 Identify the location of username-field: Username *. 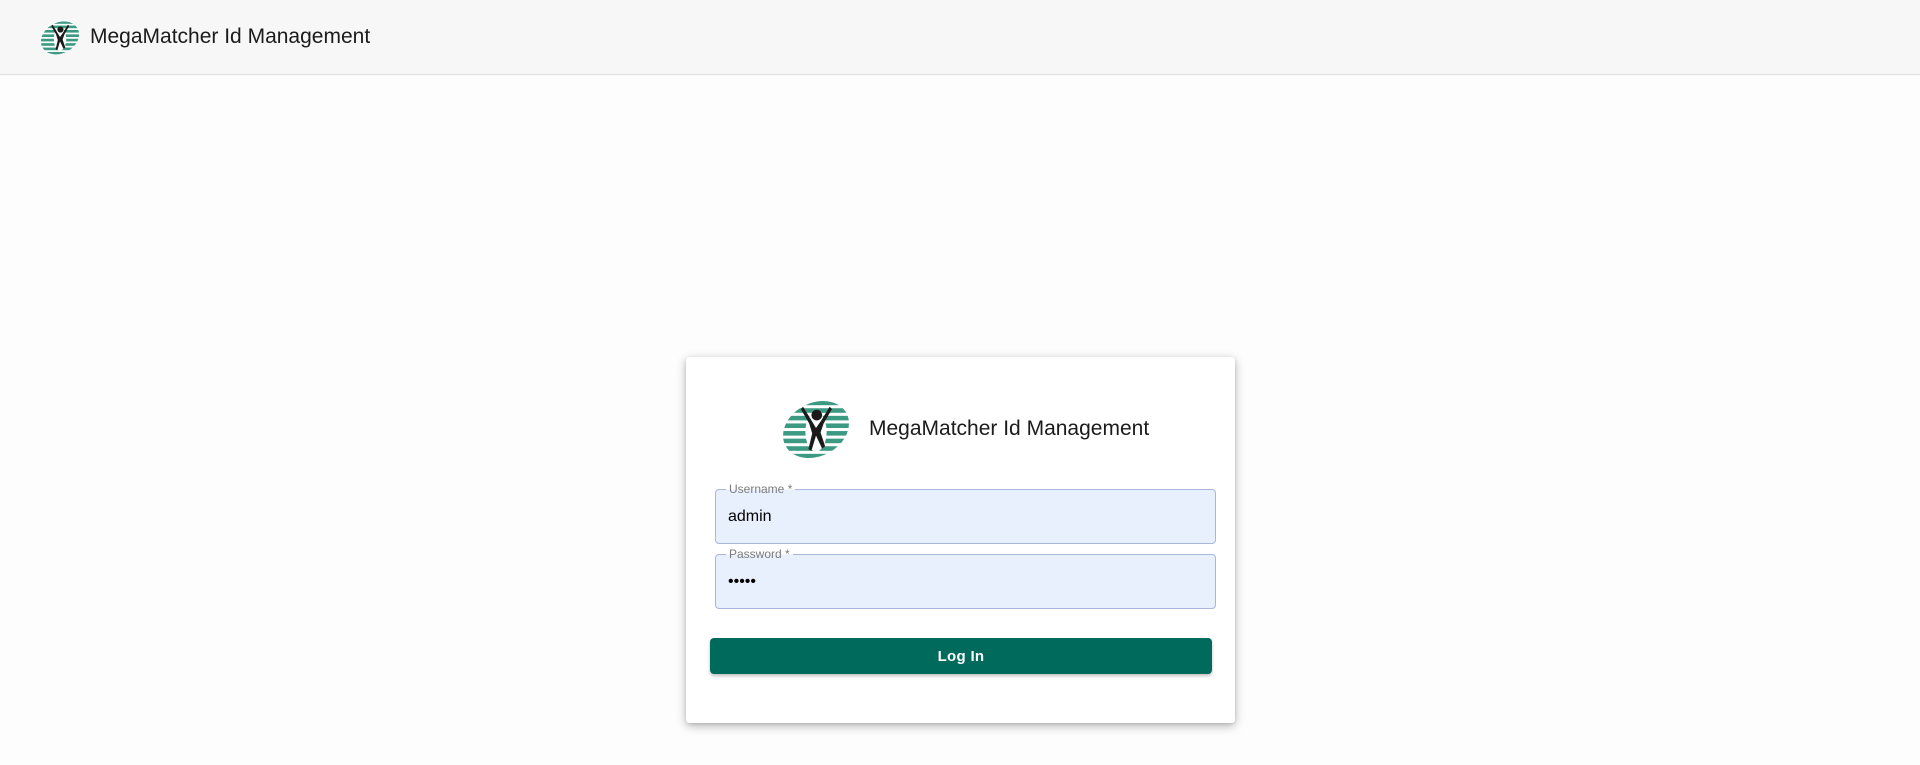
(965, 513).